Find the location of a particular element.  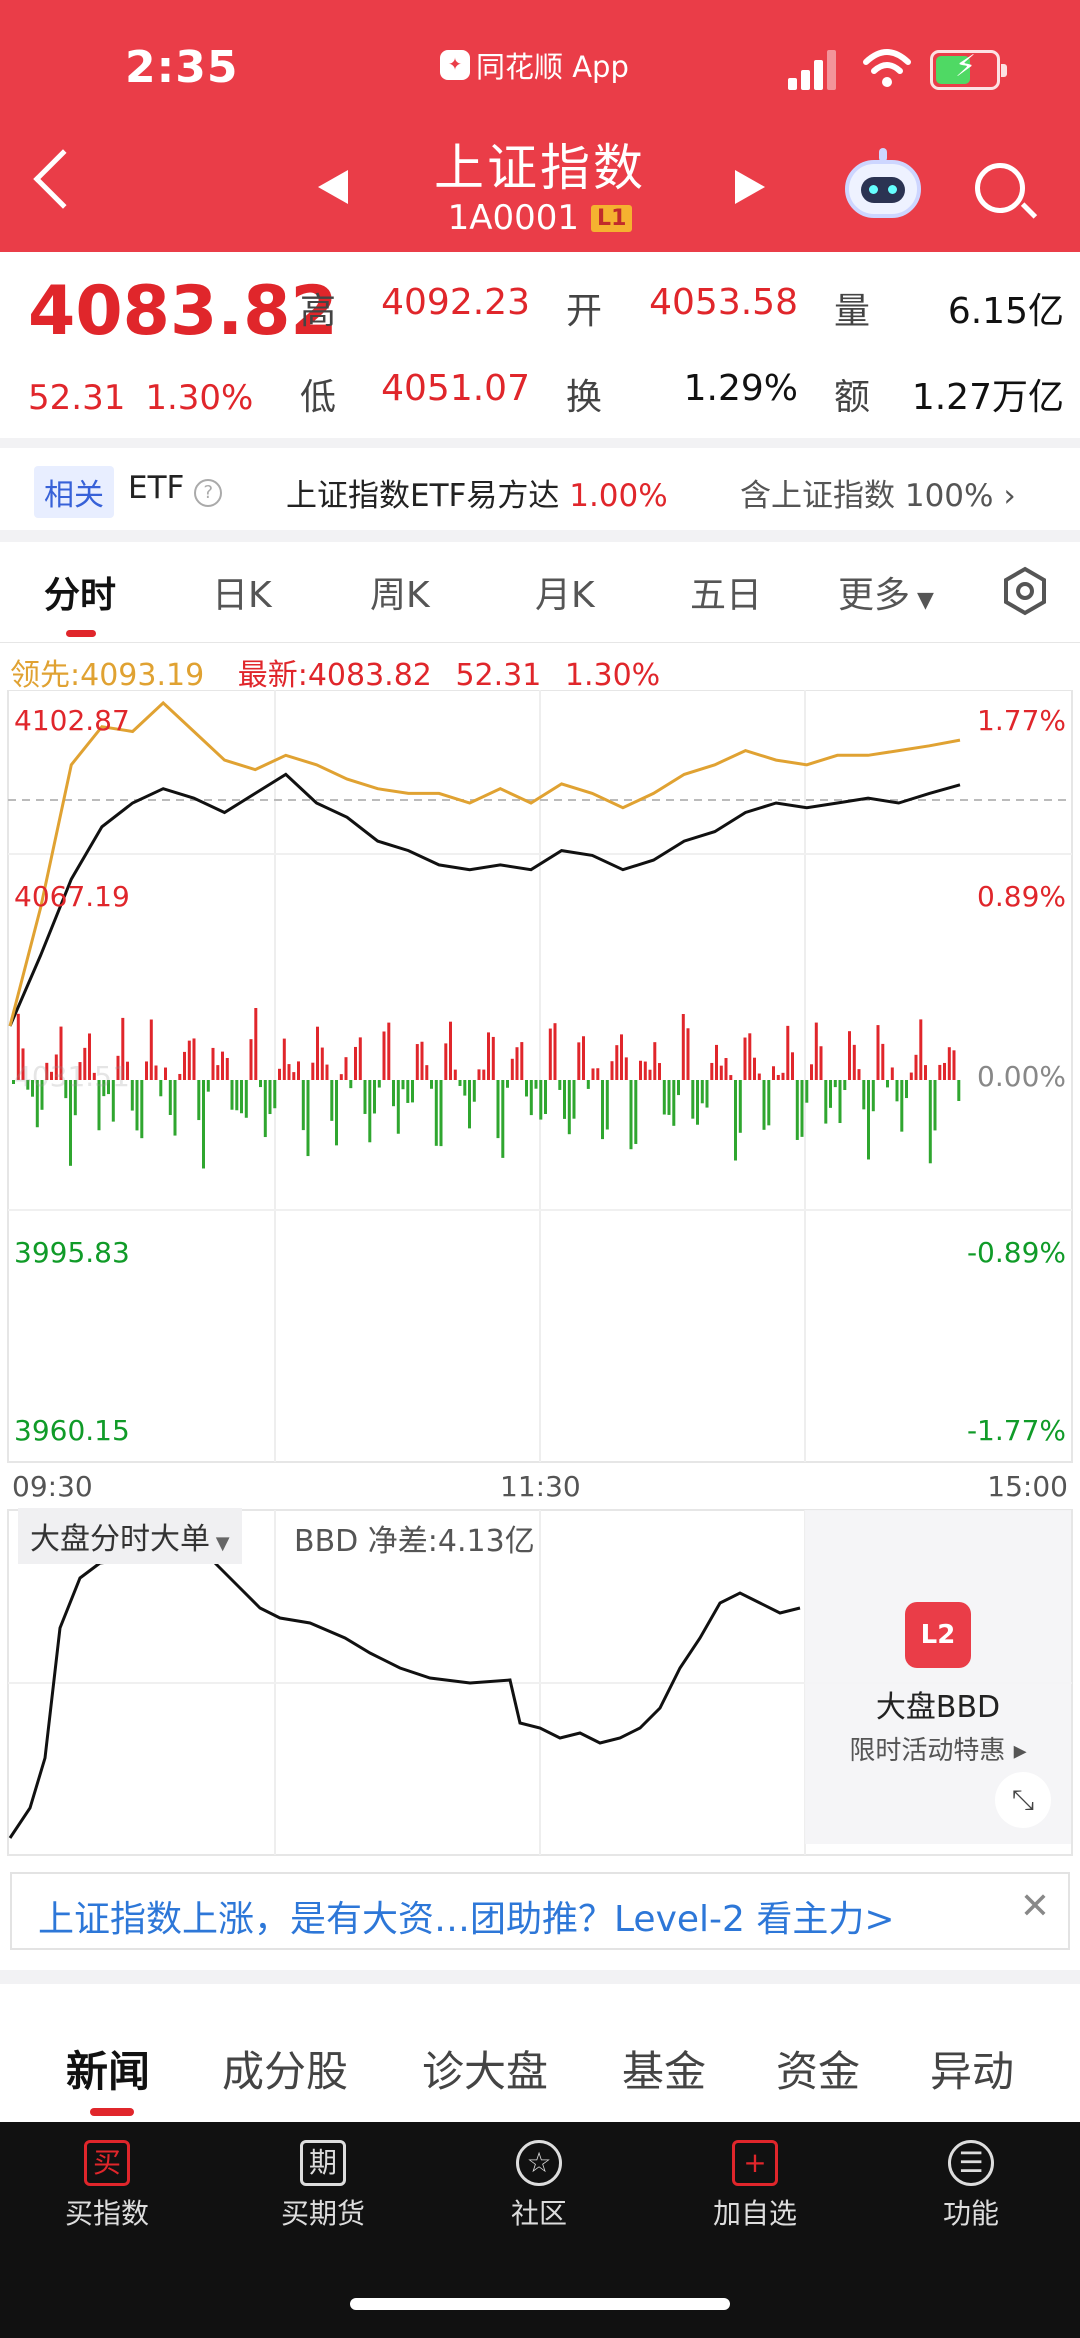

etf-link: 上证指数ETF易方达 1.00% is located at coordinates (477, 492).